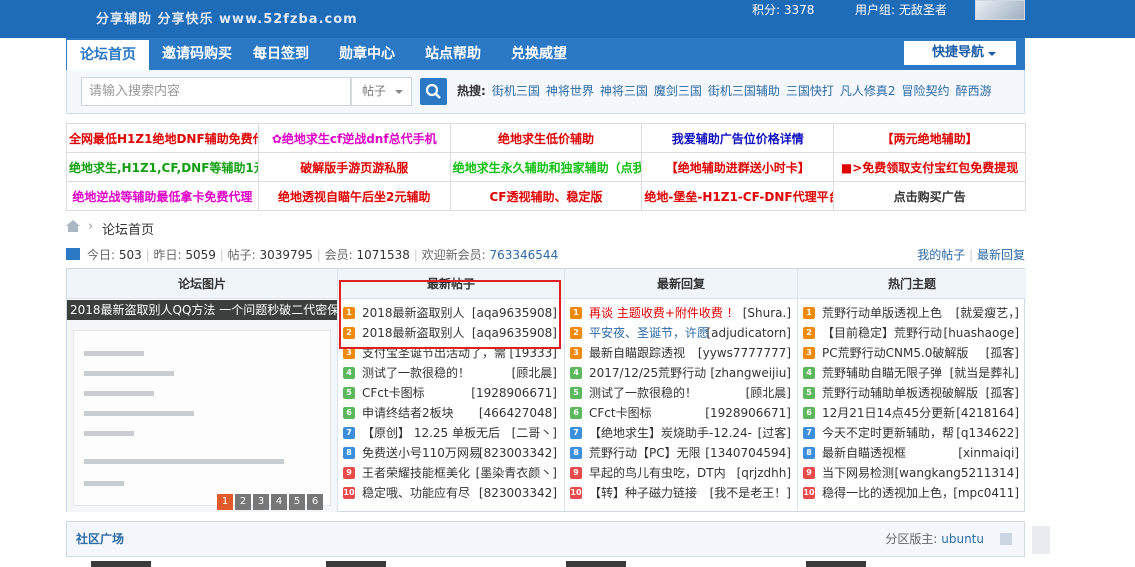  I want to click on topic-author: [孤客], so click(1002, 353).